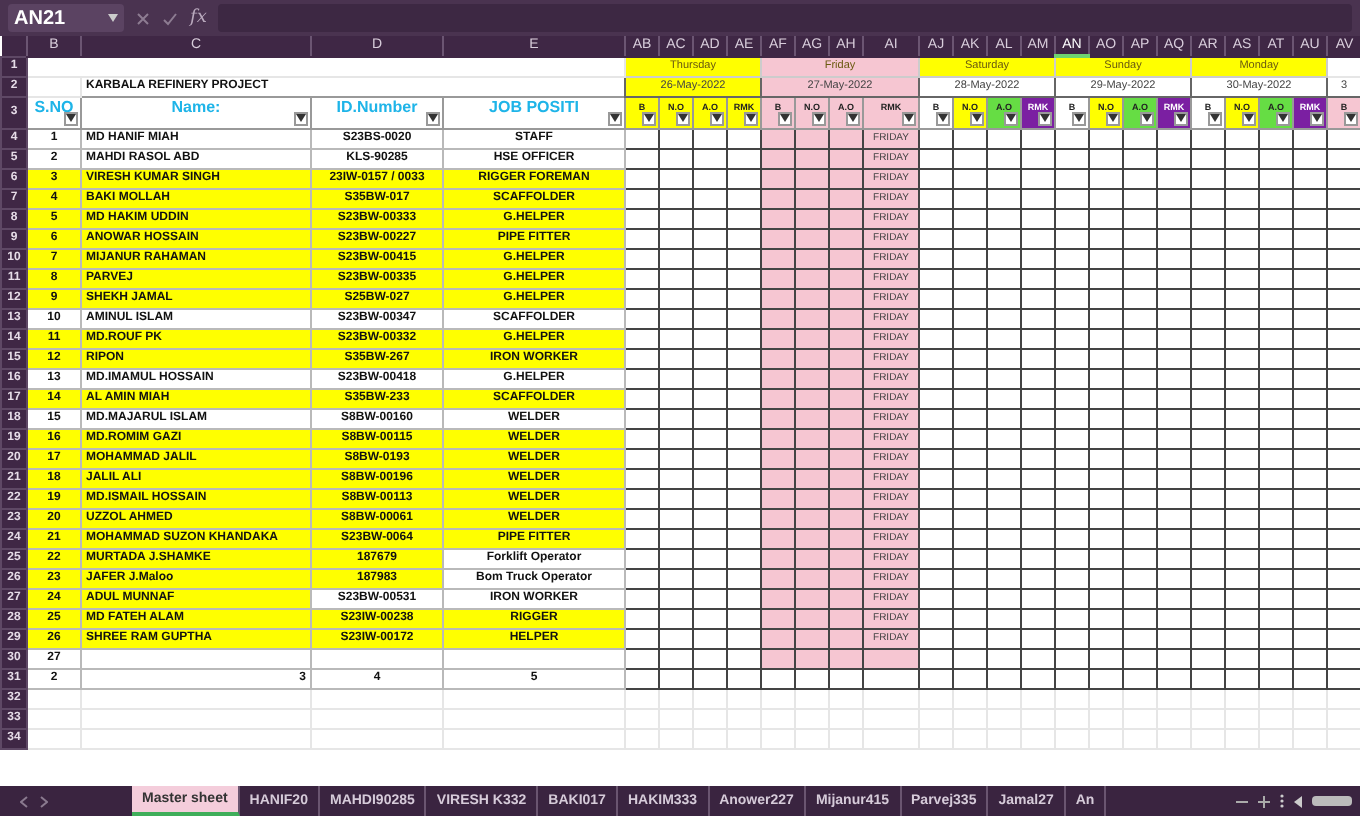 This screenshot has width=1360, height=816. What do you see at coordinates (377, 106) in the screenshot?
I see `column-title: ID.Number` at bounding box center [377, 106].